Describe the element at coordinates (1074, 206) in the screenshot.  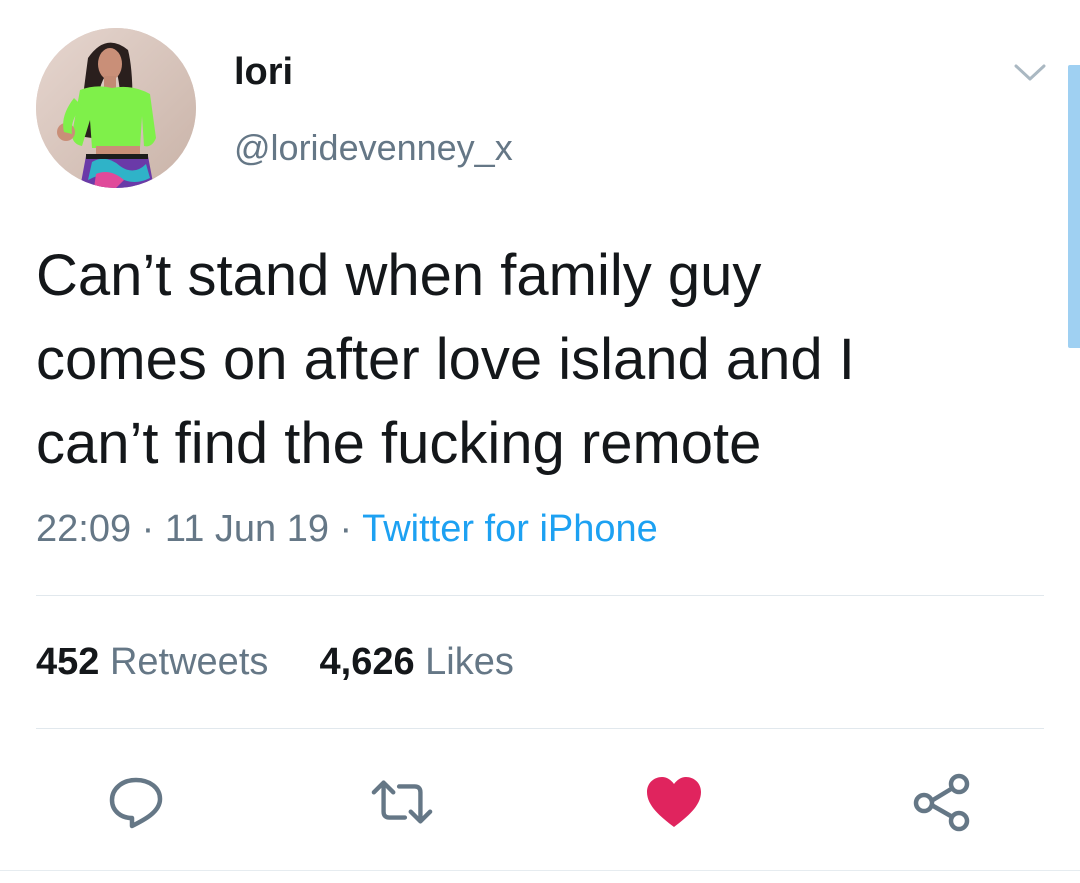
I see `scrollbar` at that location.